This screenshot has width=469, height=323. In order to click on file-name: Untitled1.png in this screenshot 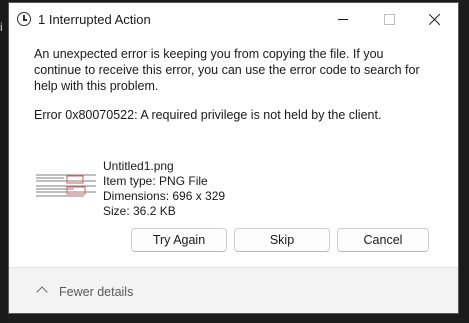, I will do `click(138, 166)`.